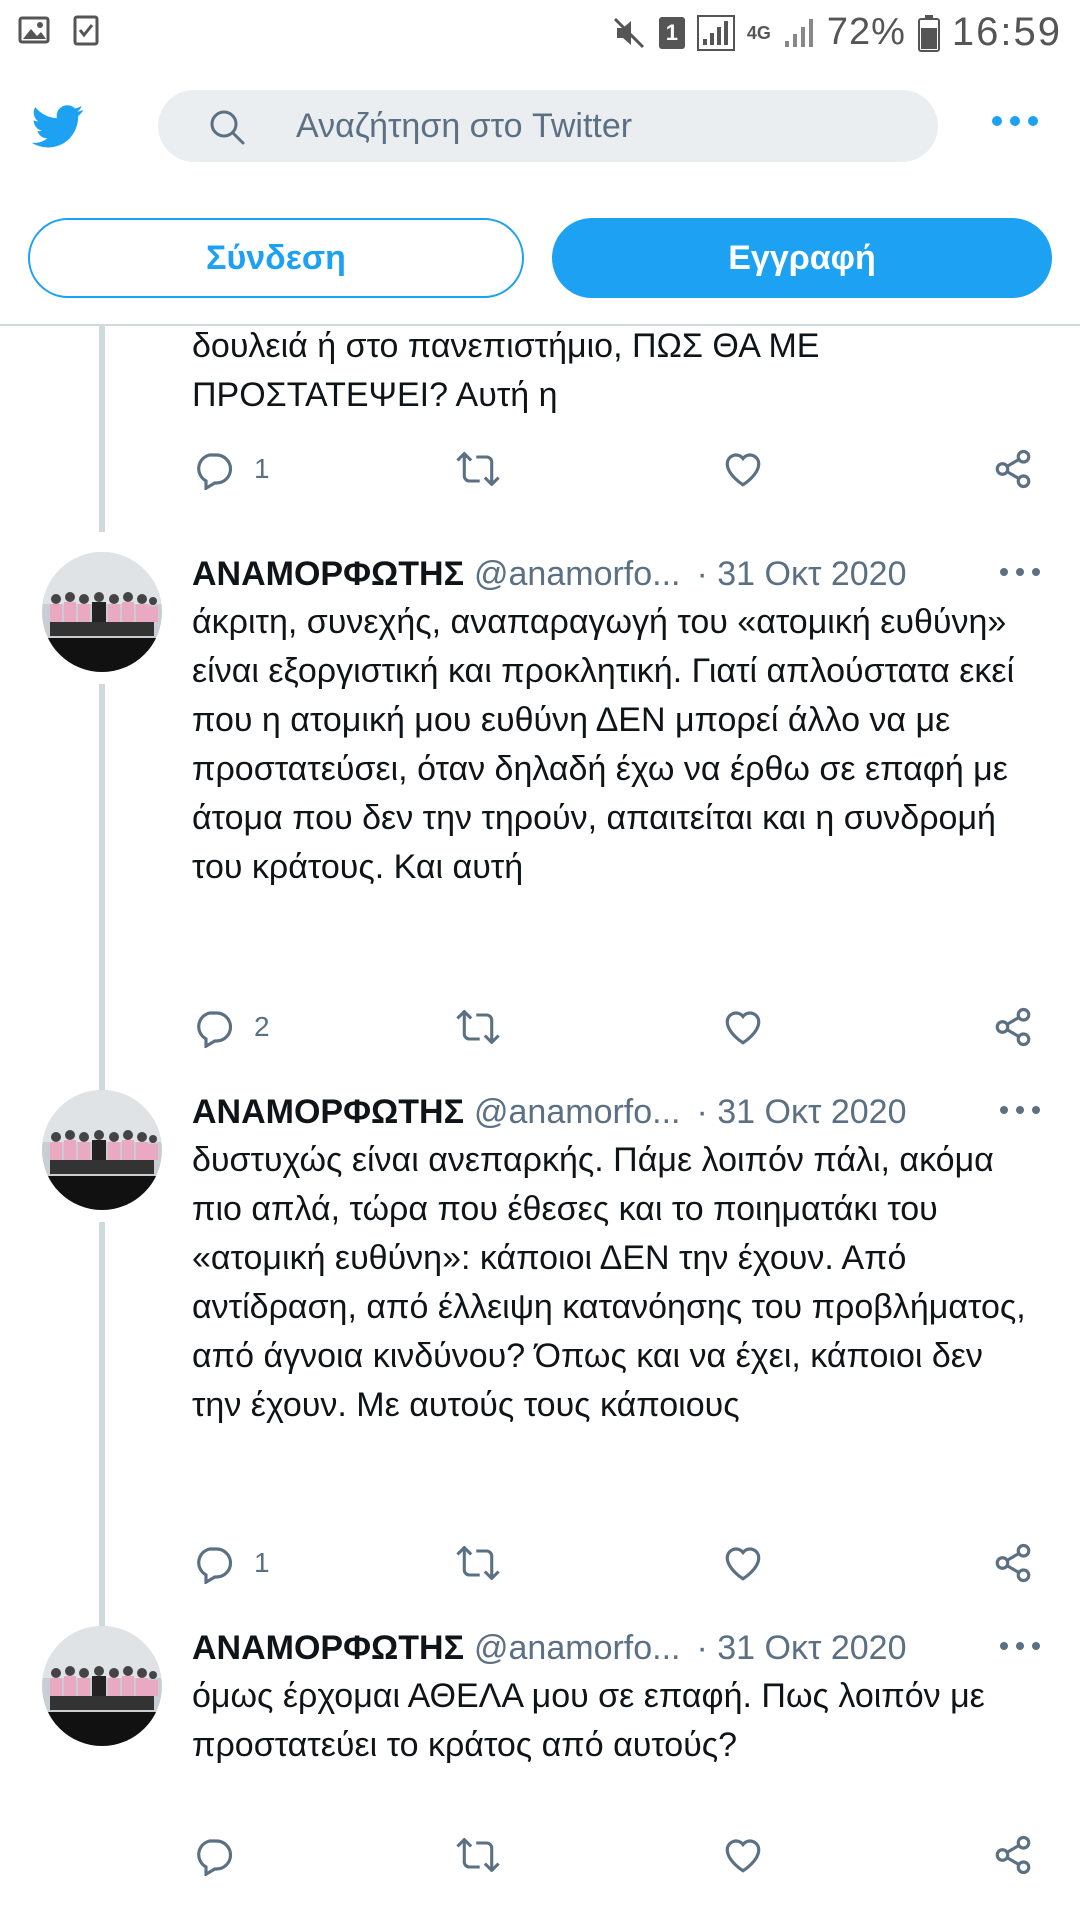 The height and width of the screenshot is (1920, 1080). I want to click on login-button: Σύνδεση, so click(276, 258).